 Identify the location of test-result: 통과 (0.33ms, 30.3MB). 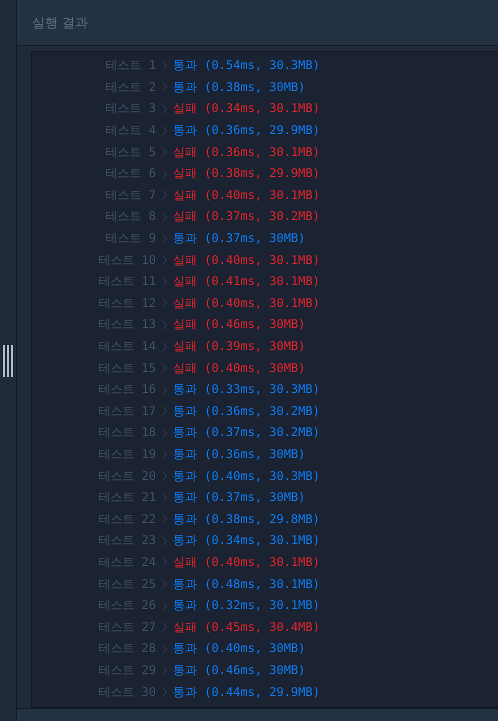
(246, 389).